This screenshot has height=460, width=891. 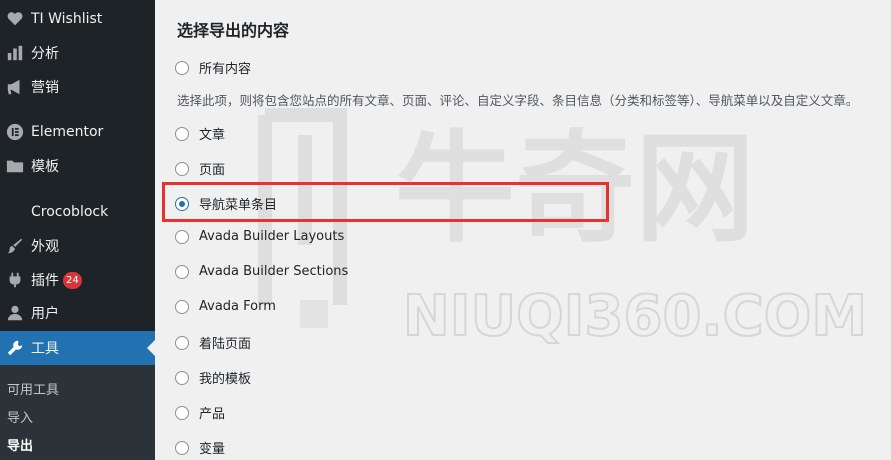 What do you see at coordinates (77, 53) in the screenshot?
I see `sidebar-item-analytics: 分析` at bounding box center [77, 53].